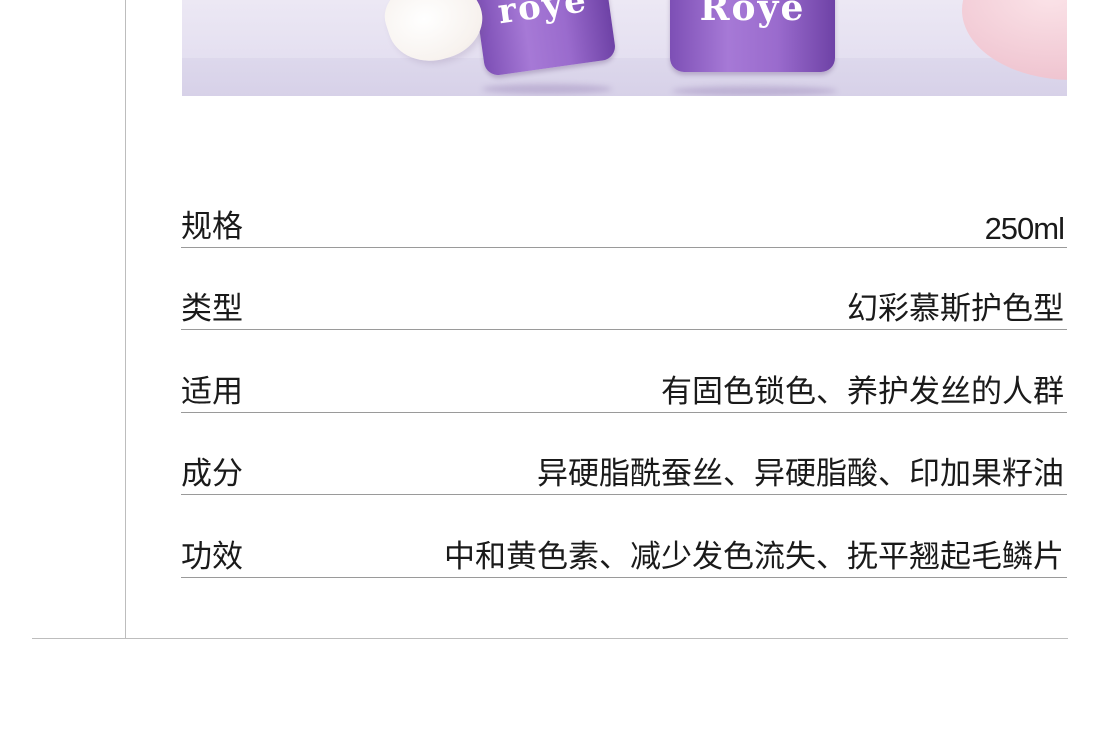 The width and height of the screenshot is (1100, 744). What do you see at coordinates (955, 309) in the screenshot?
I see `spec-value: 幻彩慕斯护色型` at bounding box center [955, 309].